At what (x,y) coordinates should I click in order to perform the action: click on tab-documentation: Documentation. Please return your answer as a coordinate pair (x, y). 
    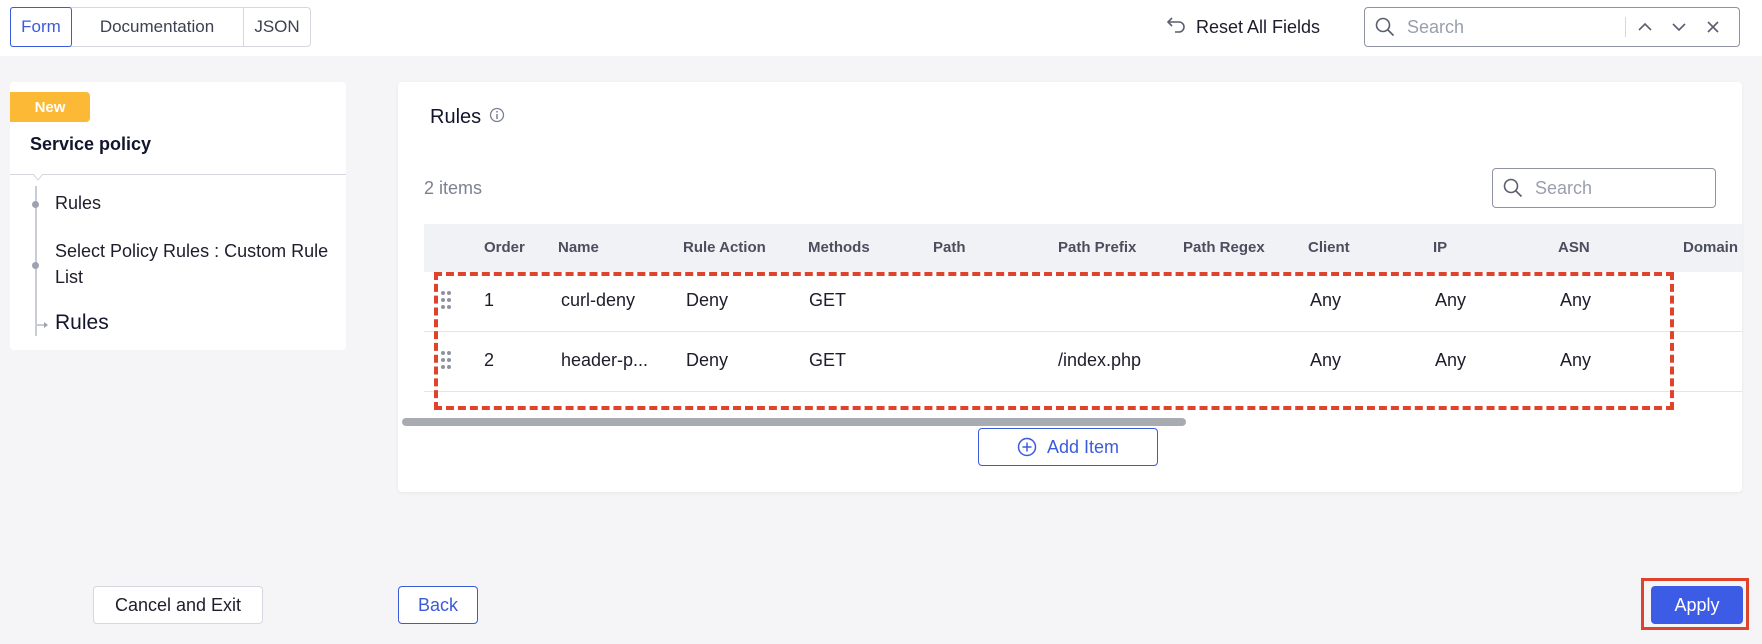
    Looking at the image, I should click on (157, 27).